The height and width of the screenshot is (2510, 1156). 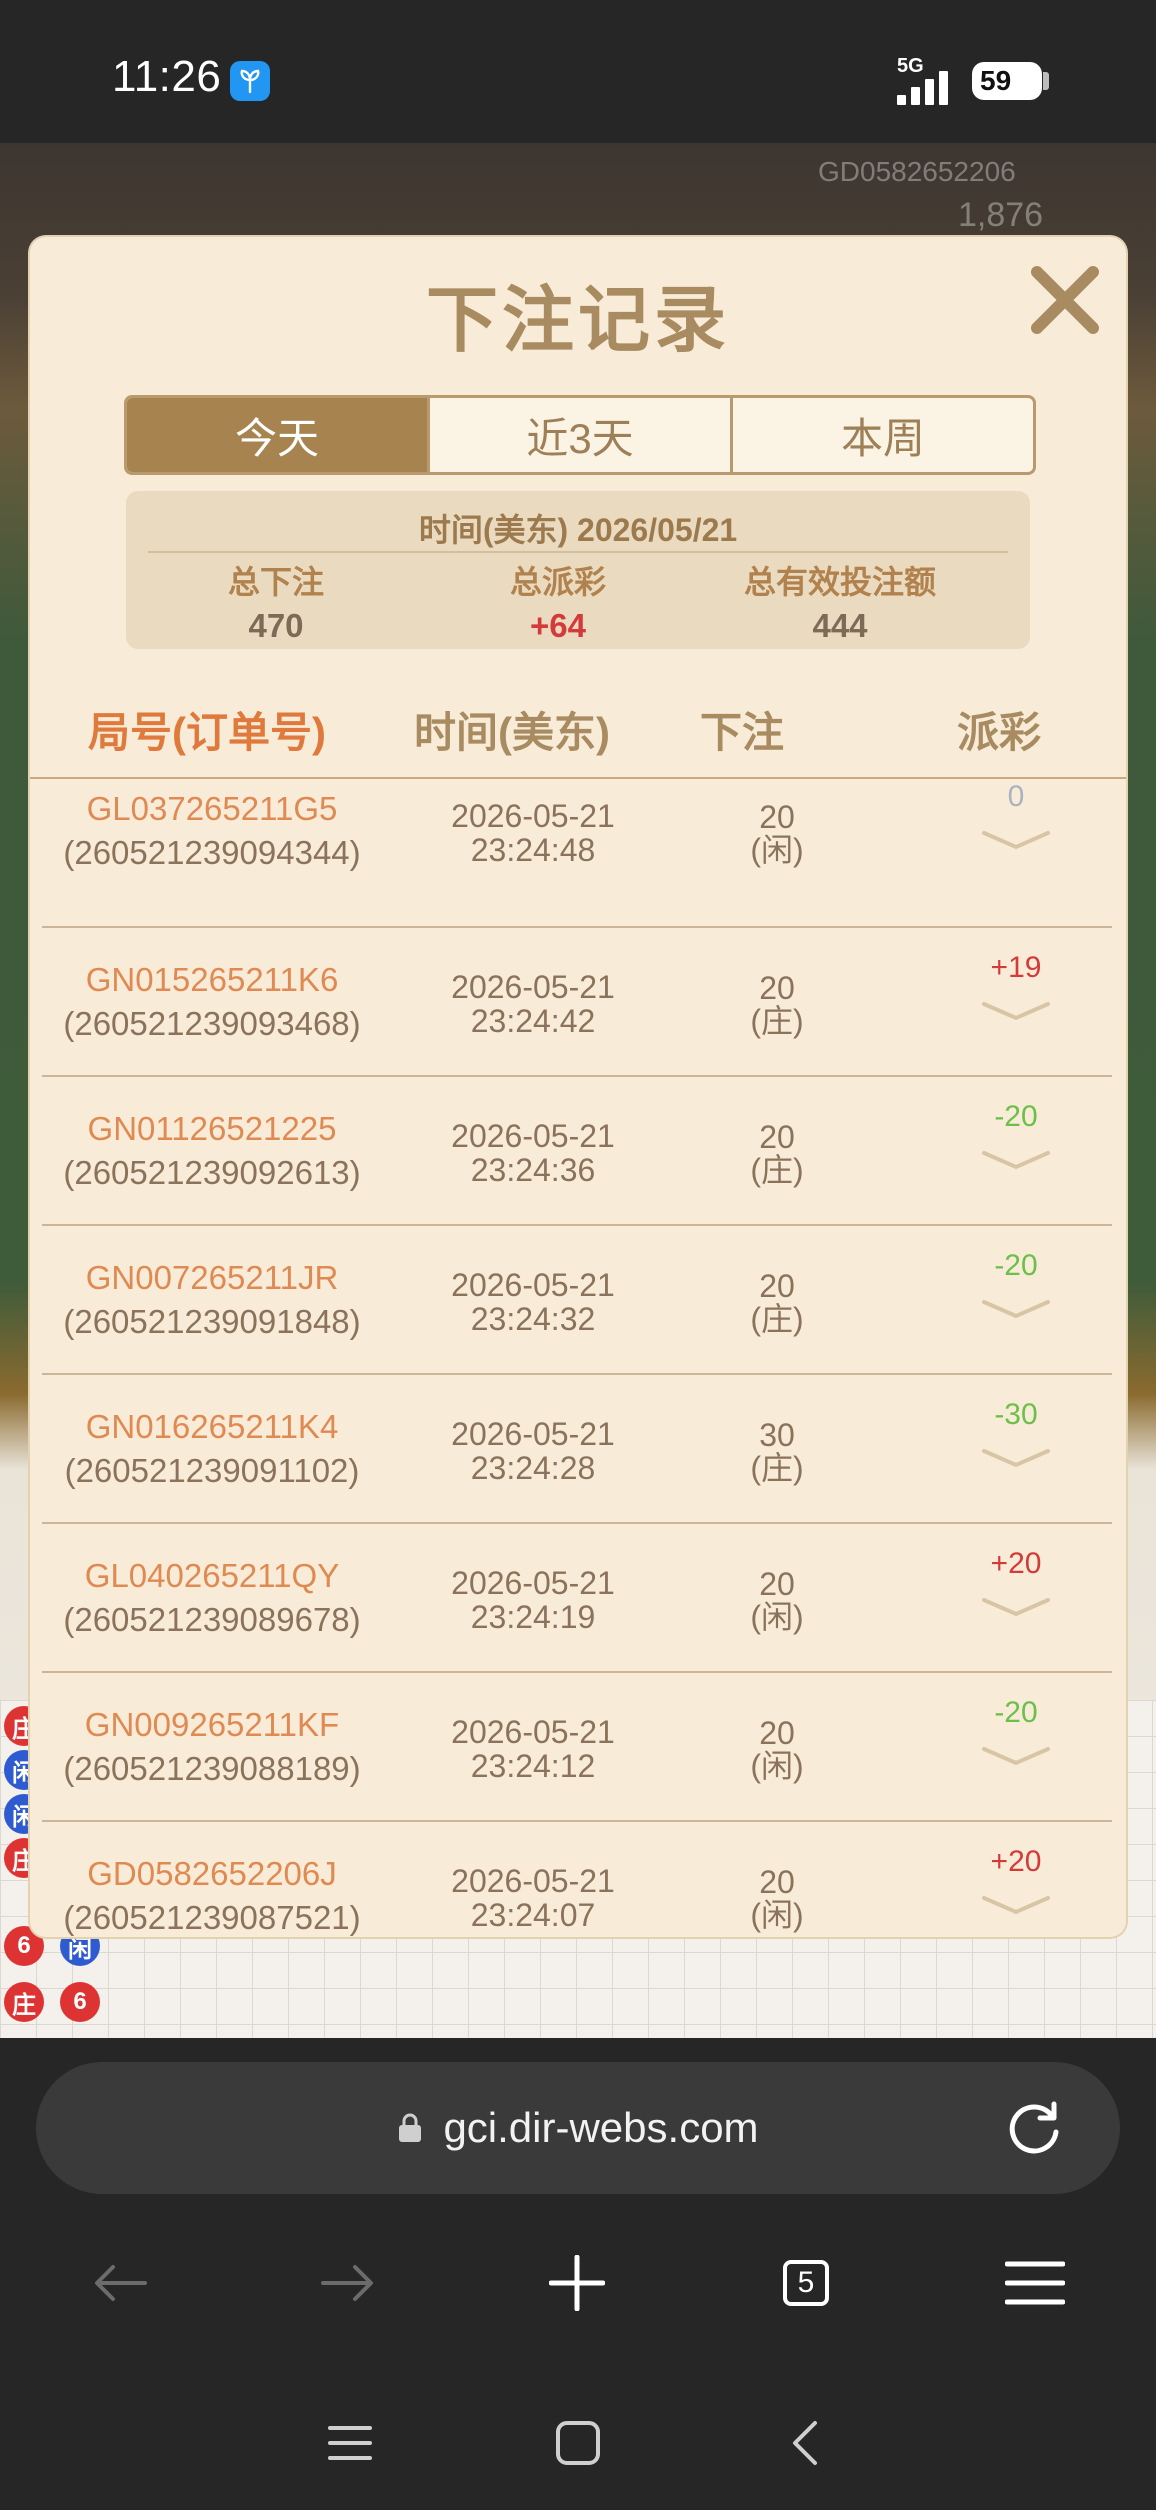 I want to click on tab-this-week: 本周, so click(x=881, y=435).